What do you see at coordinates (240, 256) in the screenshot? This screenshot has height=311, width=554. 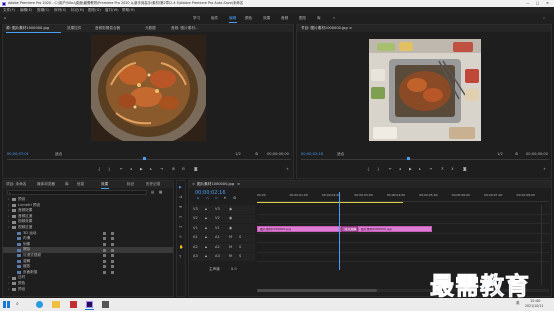 I see `solo-icon: S` at bounding box center [240, 256].